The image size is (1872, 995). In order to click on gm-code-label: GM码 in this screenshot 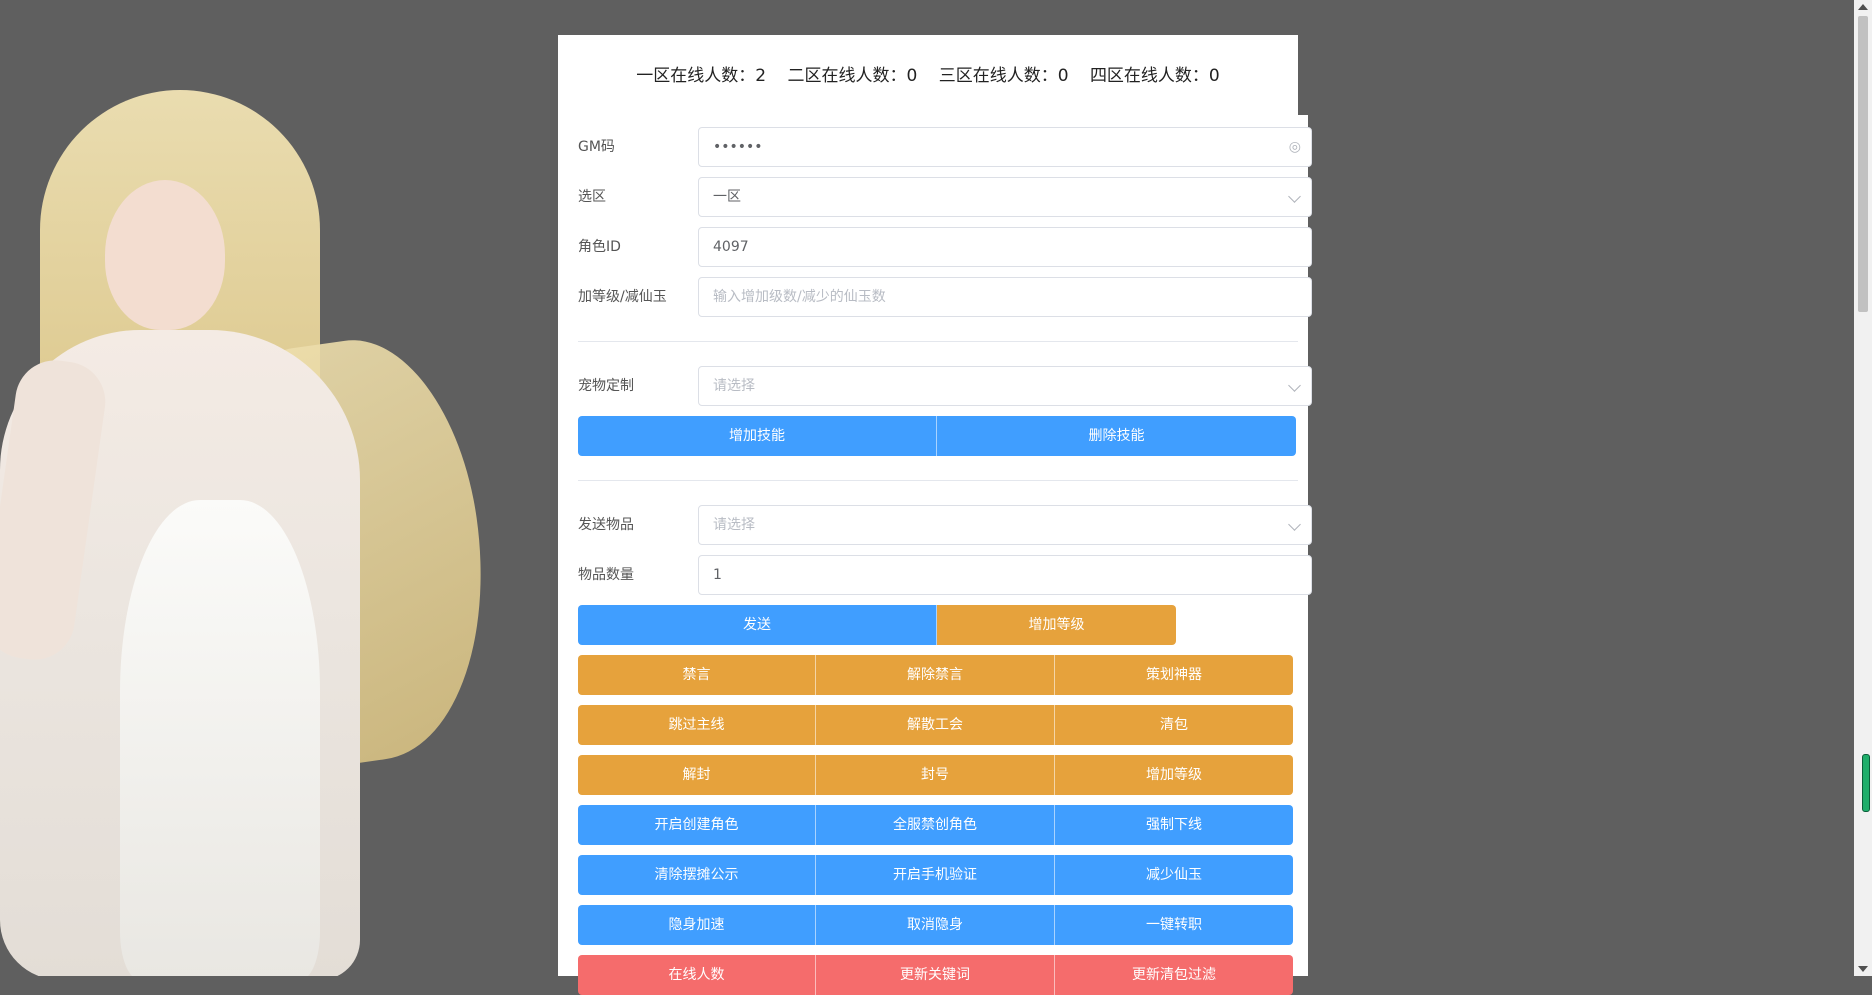, I will do `click(596, 147)`.